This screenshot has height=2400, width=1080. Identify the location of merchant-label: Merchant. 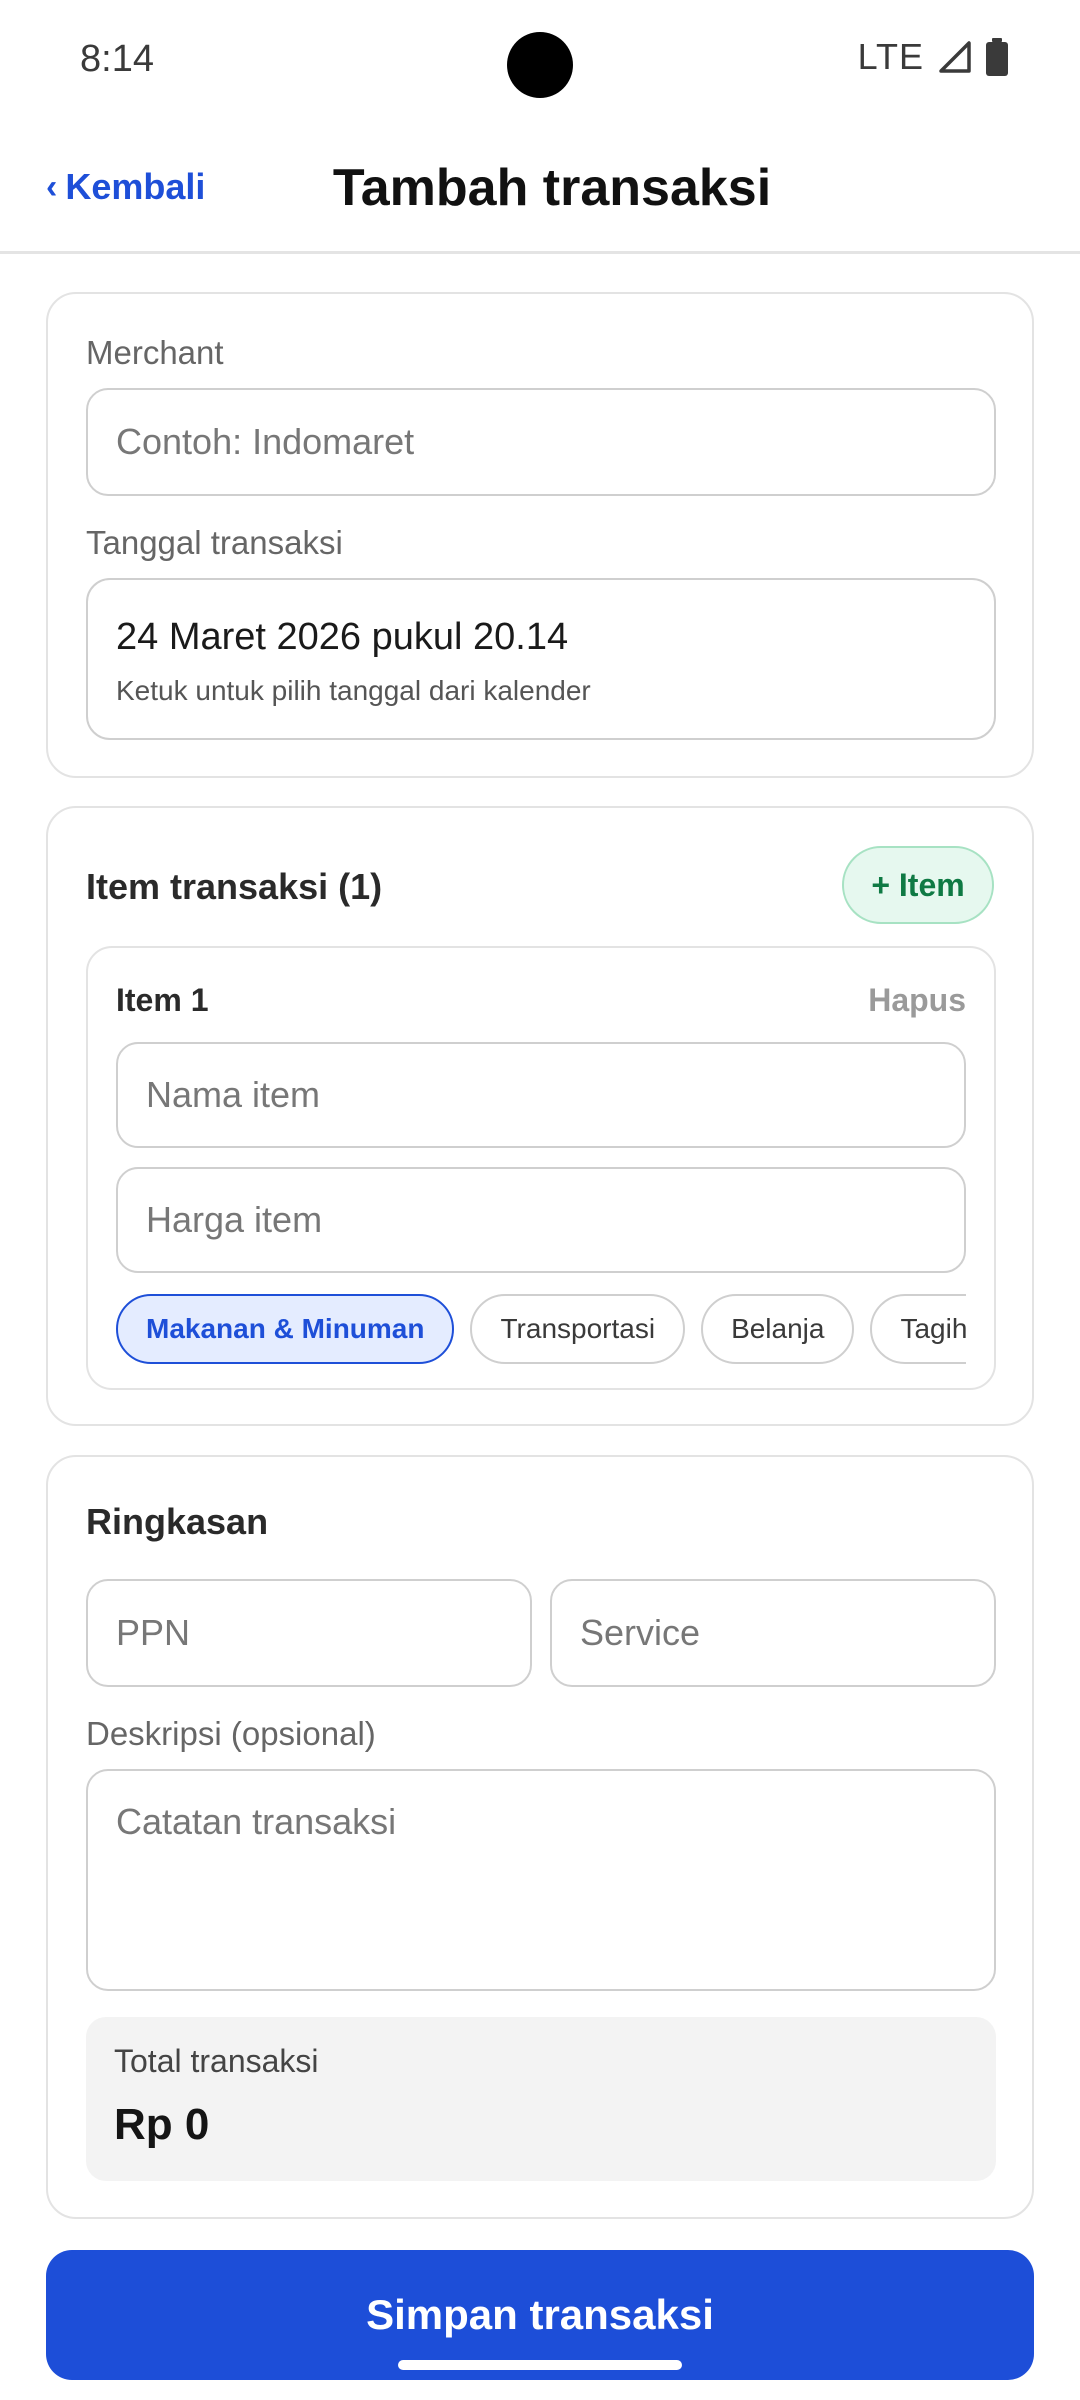
(155, 352).